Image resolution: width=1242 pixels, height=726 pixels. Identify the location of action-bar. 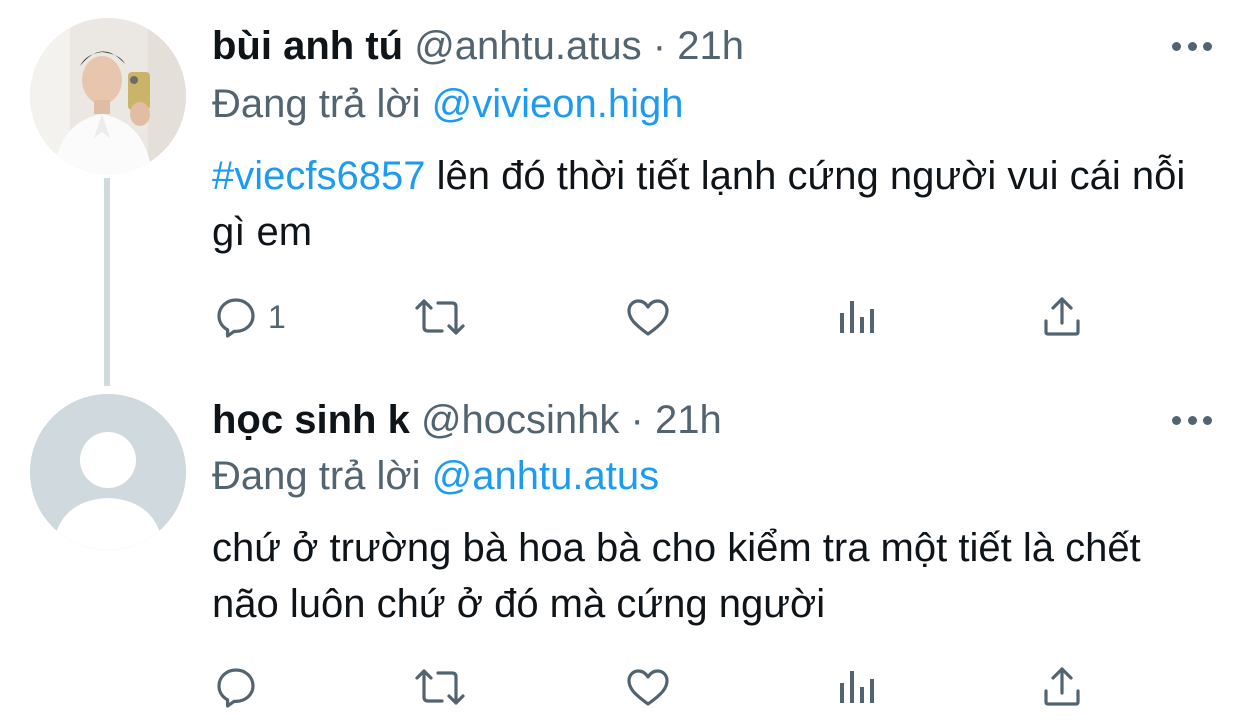
(662, 687).